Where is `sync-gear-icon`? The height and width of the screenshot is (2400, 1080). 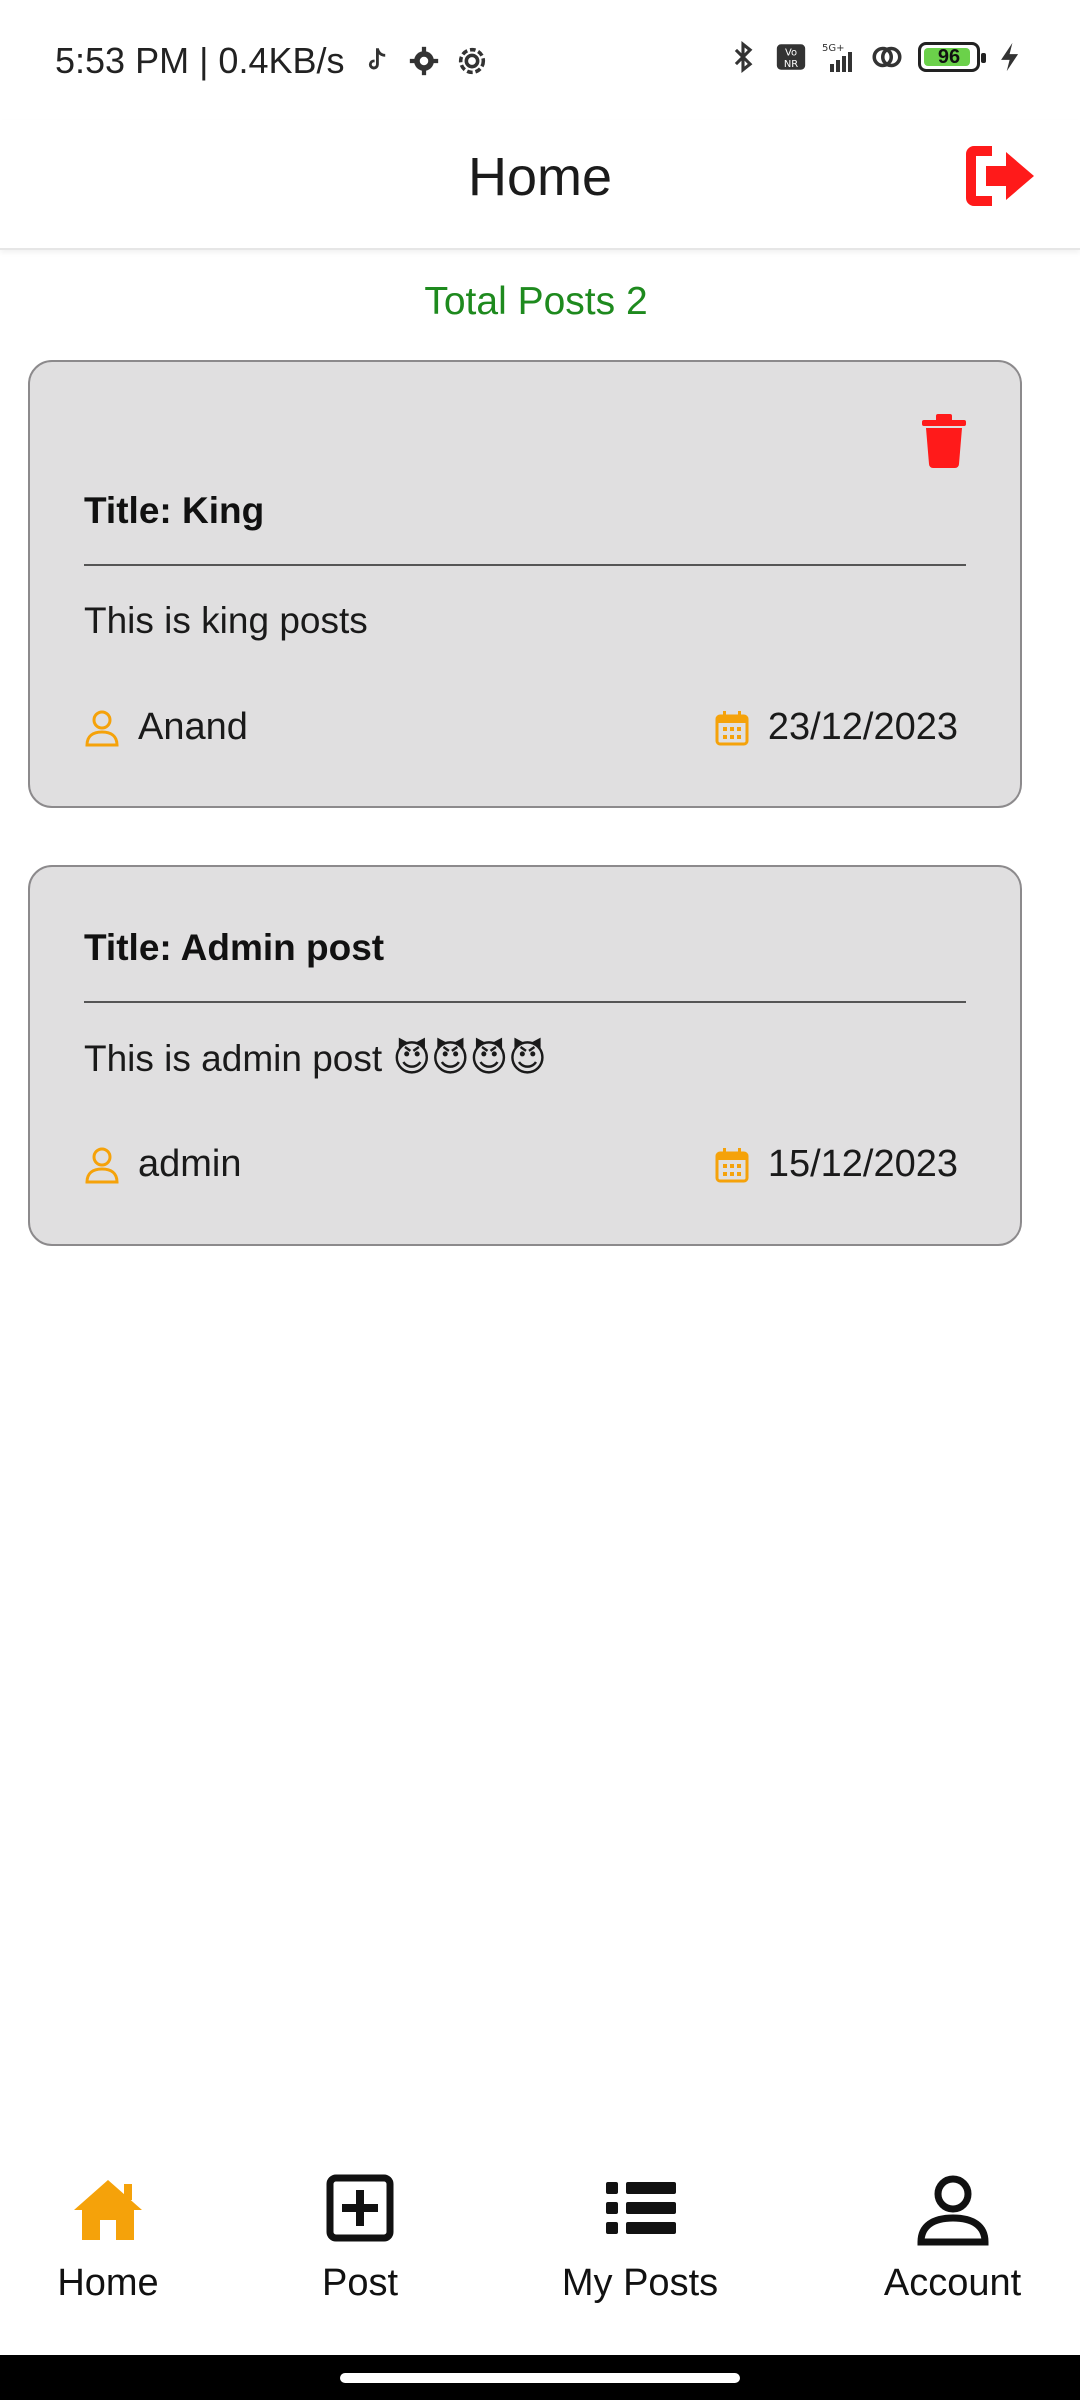 sync-gear-icon is located at coordinates (471, 61).